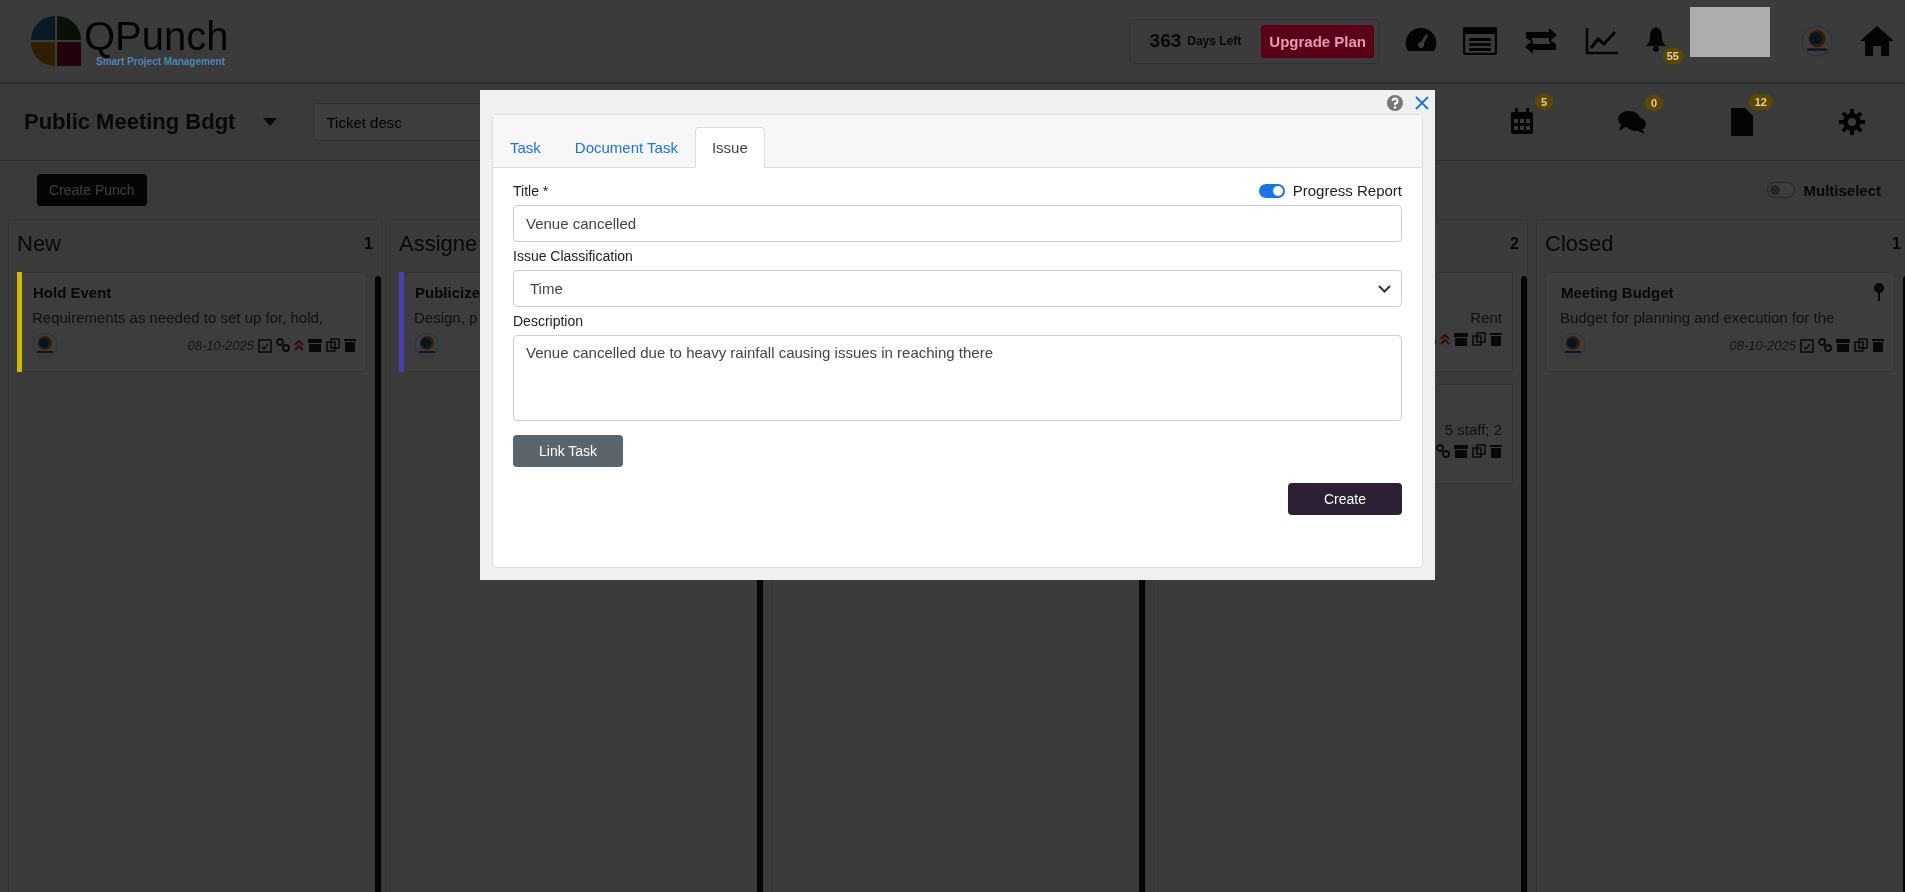 The height and width of the screenshot is (892, 1905). Describe the element at coordinates (1317, 41) in the screenshot. I see `upgrade-button: Upgrade Plan` at that location.